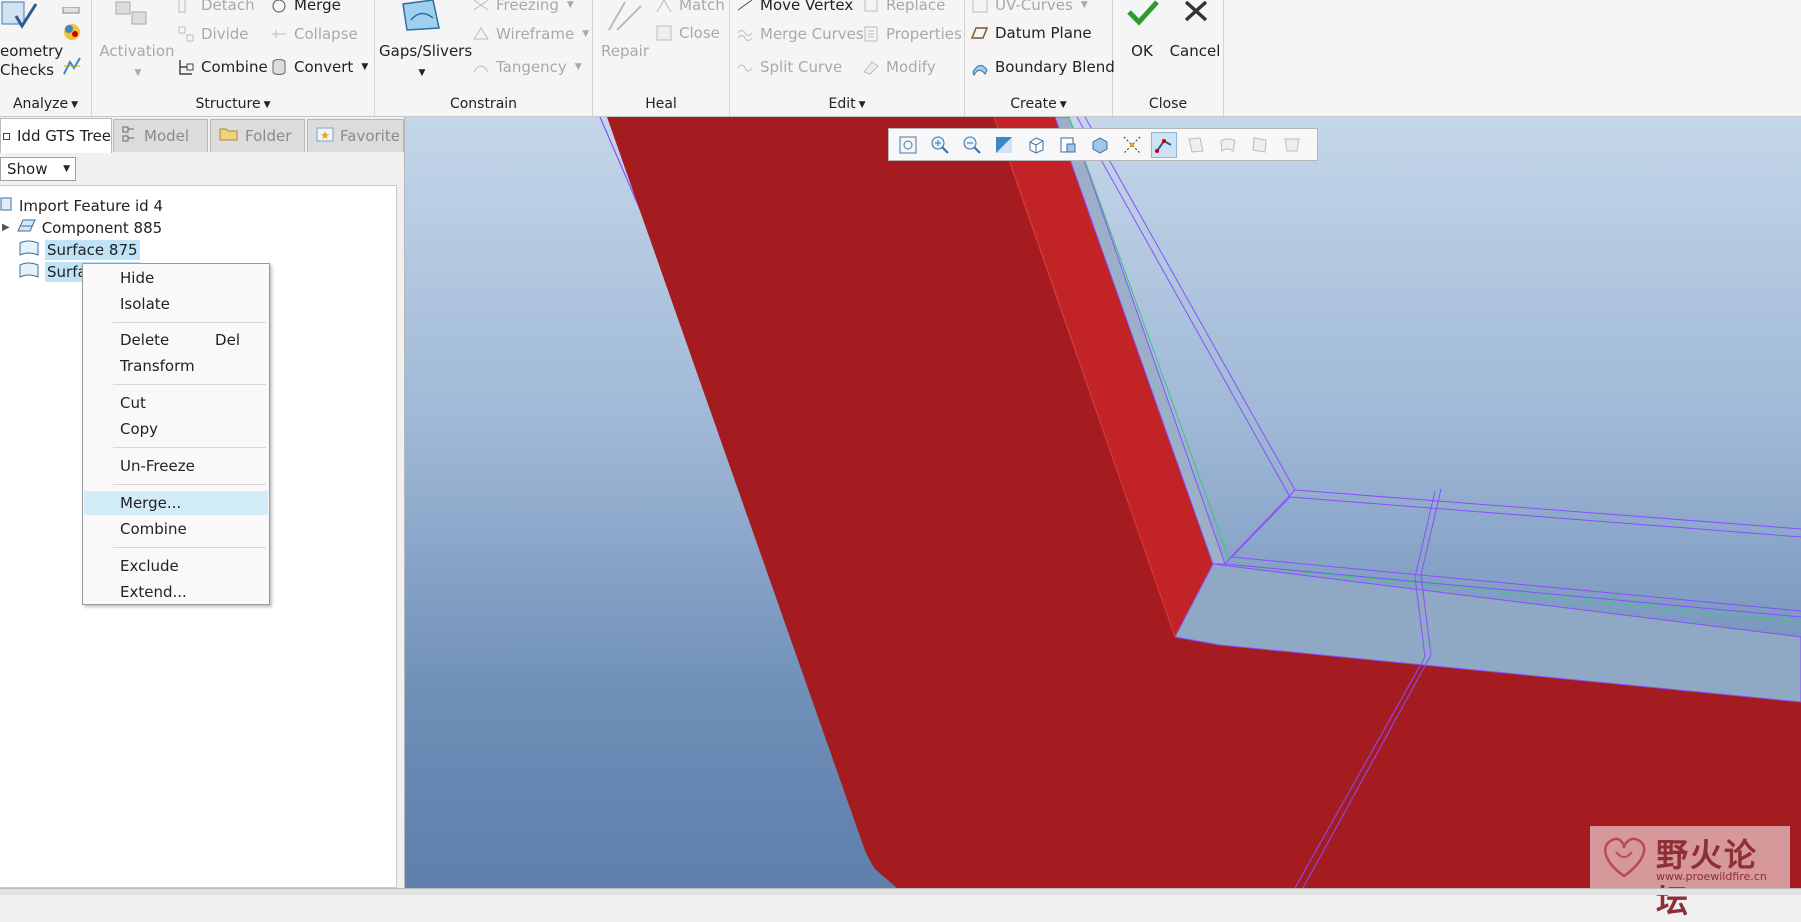  Describe the element at coordinates (1711, 876) in the screenshot. I see `watermark-url: www.proewildfire.cn` at that location.